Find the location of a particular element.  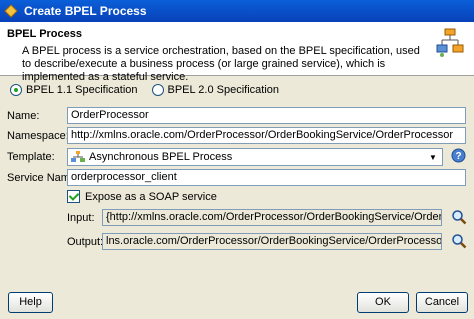

template-select: Asynchronous BPEL Process ▼ is located at coordinates (255, 157).